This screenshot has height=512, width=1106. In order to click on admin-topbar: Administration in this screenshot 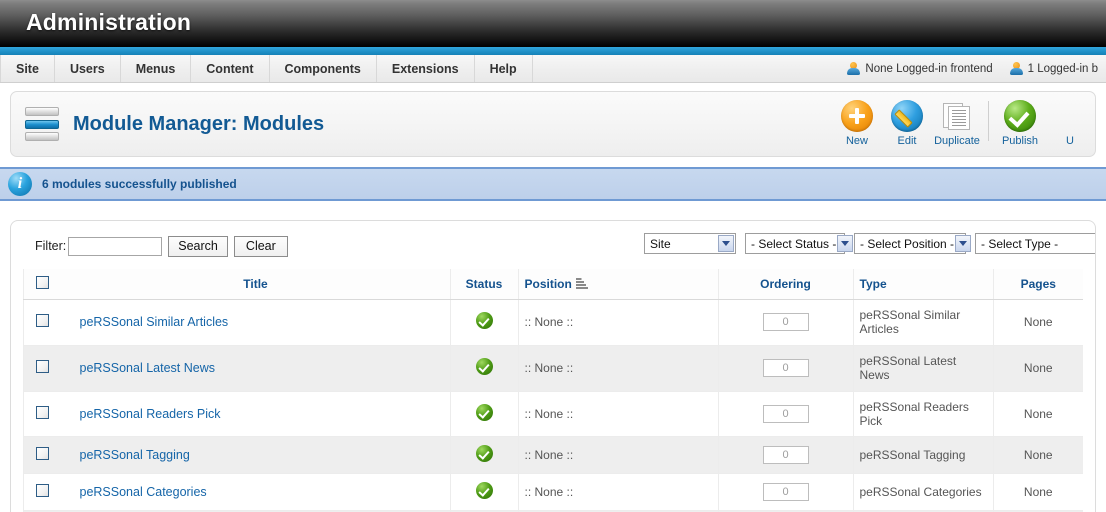, I will do `click(553, 23)`.